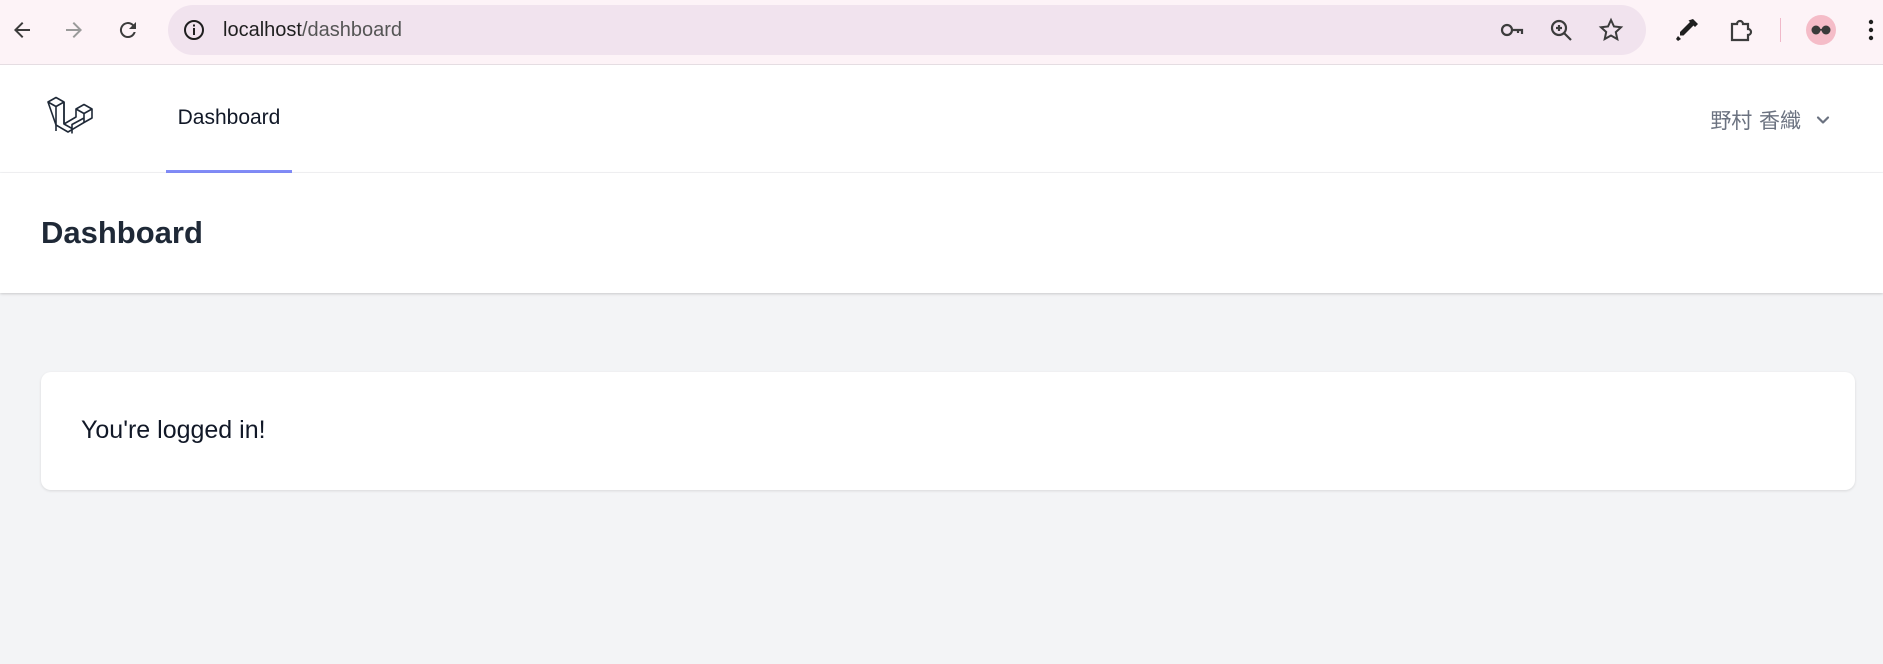  I want to click on back-arrow-icon, so click(22, 30).